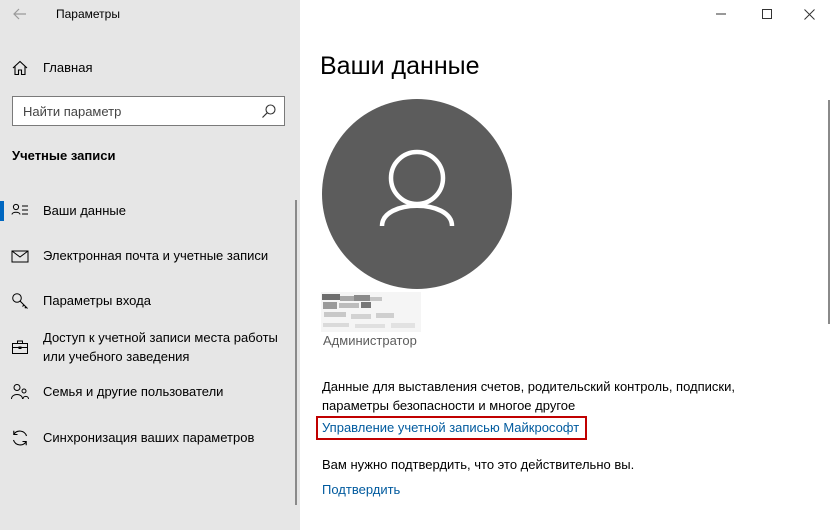 The width and height of the screenshot is (831, 530). I want to click on verify-link: Подтвердить, so click(361, 489).